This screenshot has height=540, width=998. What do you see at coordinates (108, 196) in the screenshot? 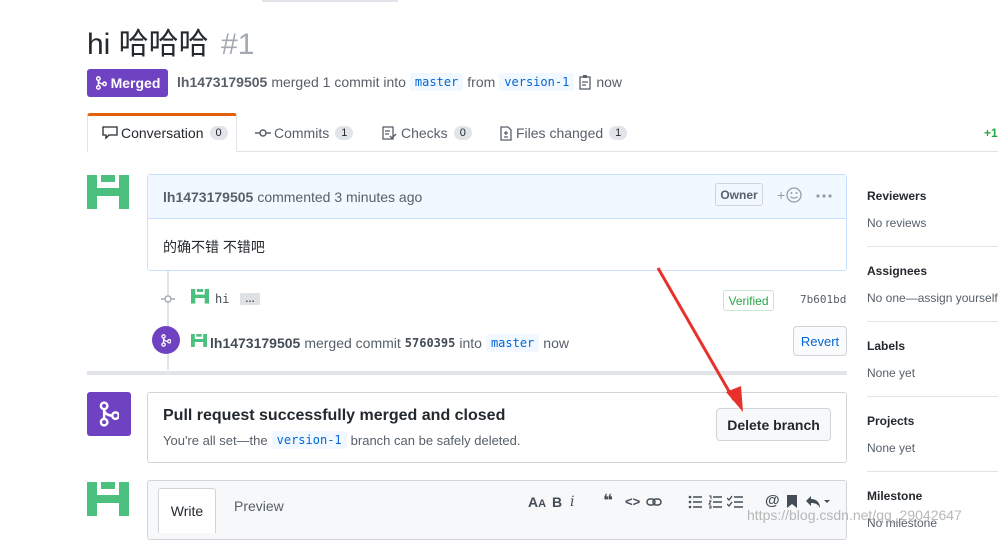
I see `avatar` at bounding box center [108, 196].